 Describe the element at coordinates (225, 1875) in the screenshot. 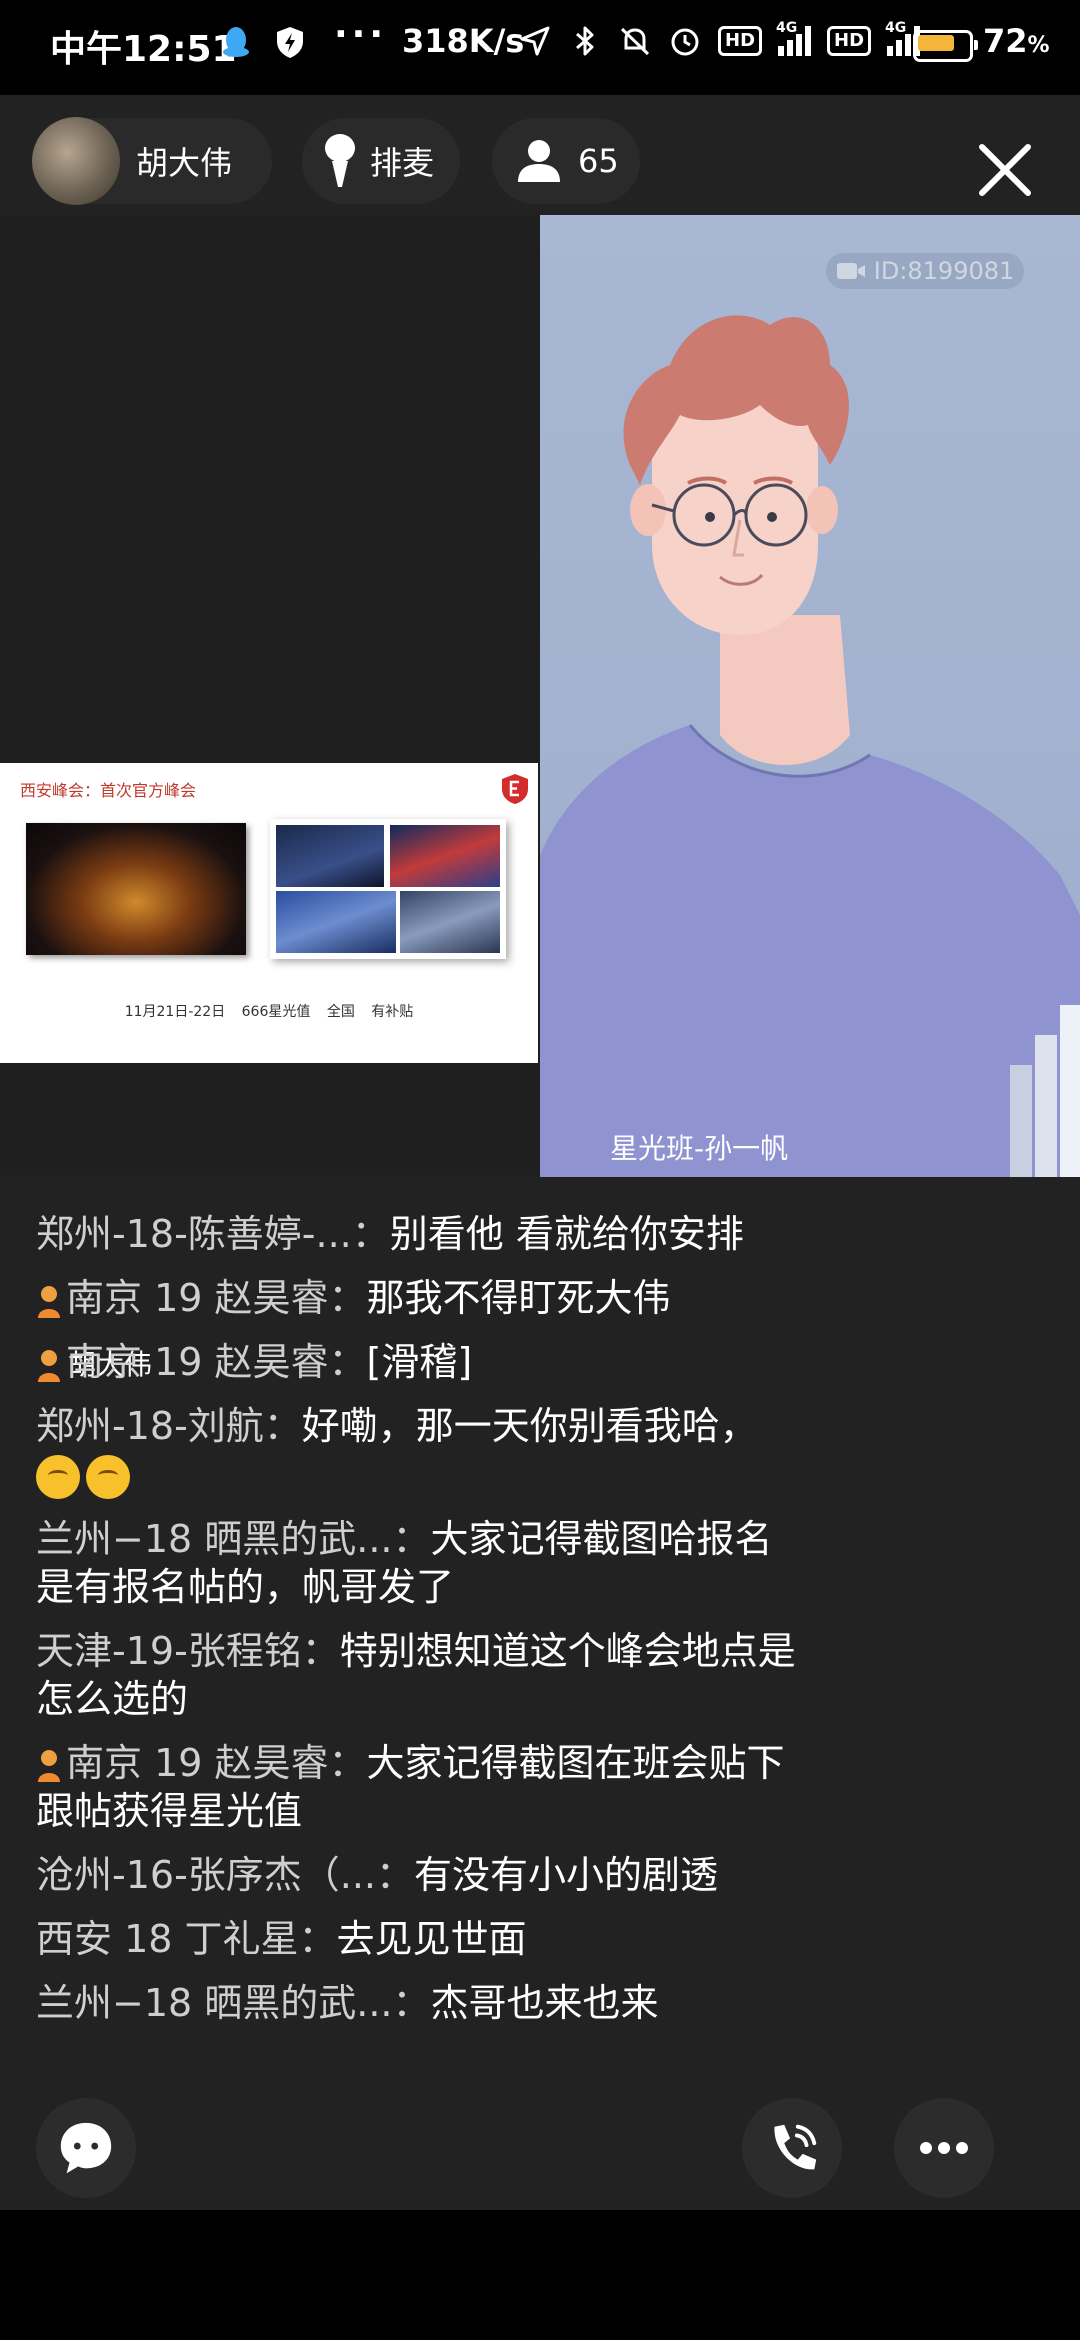

I see `chat-sender: 沧州-16-张序杰（...：` at that location.